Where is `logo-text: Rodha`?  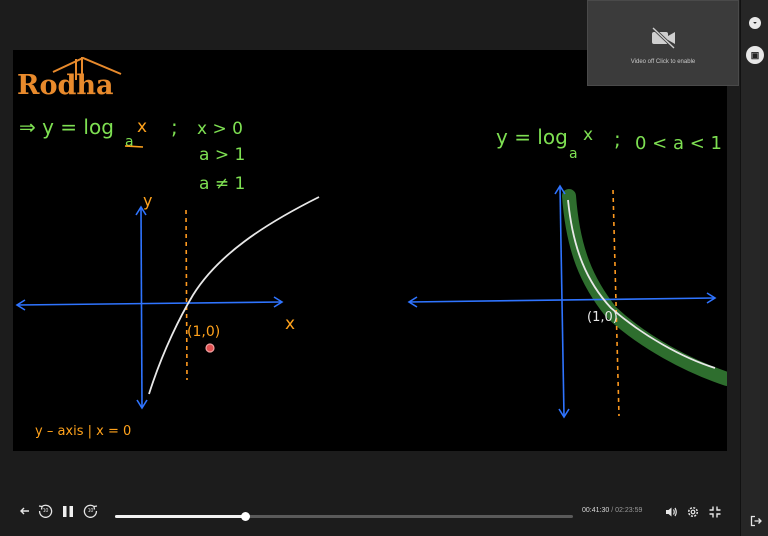
logo-text: Rodha is located at coordinates (65, 85).